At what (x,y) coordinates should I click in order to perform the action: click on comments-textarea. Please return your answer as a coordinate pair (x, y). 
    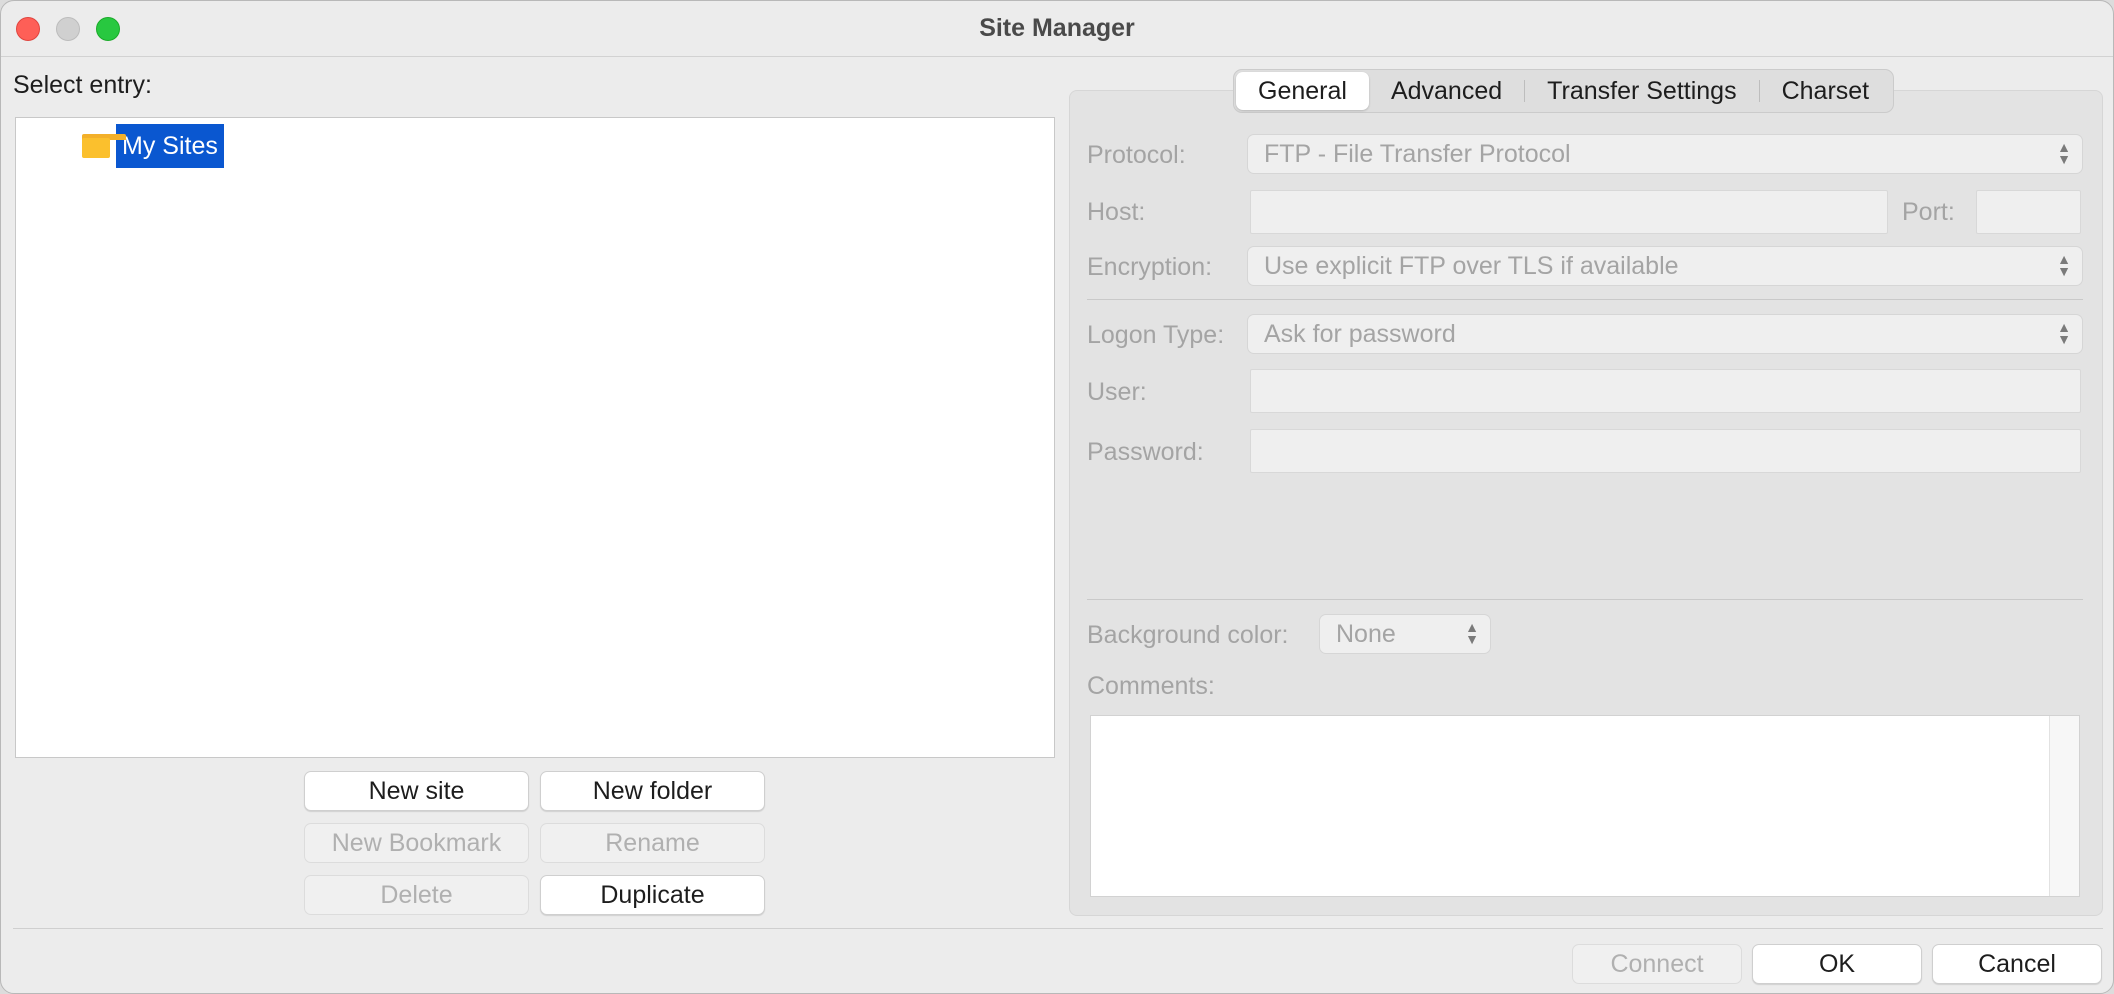
    Looking at the image, I should click on (1585, 806).